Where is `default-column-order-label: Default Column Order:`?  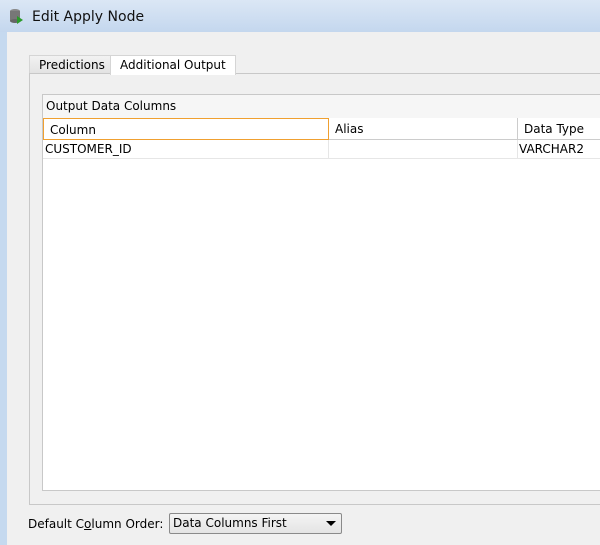 default-column-order-label: Default Column Order: is located at coordinates (95, 524).